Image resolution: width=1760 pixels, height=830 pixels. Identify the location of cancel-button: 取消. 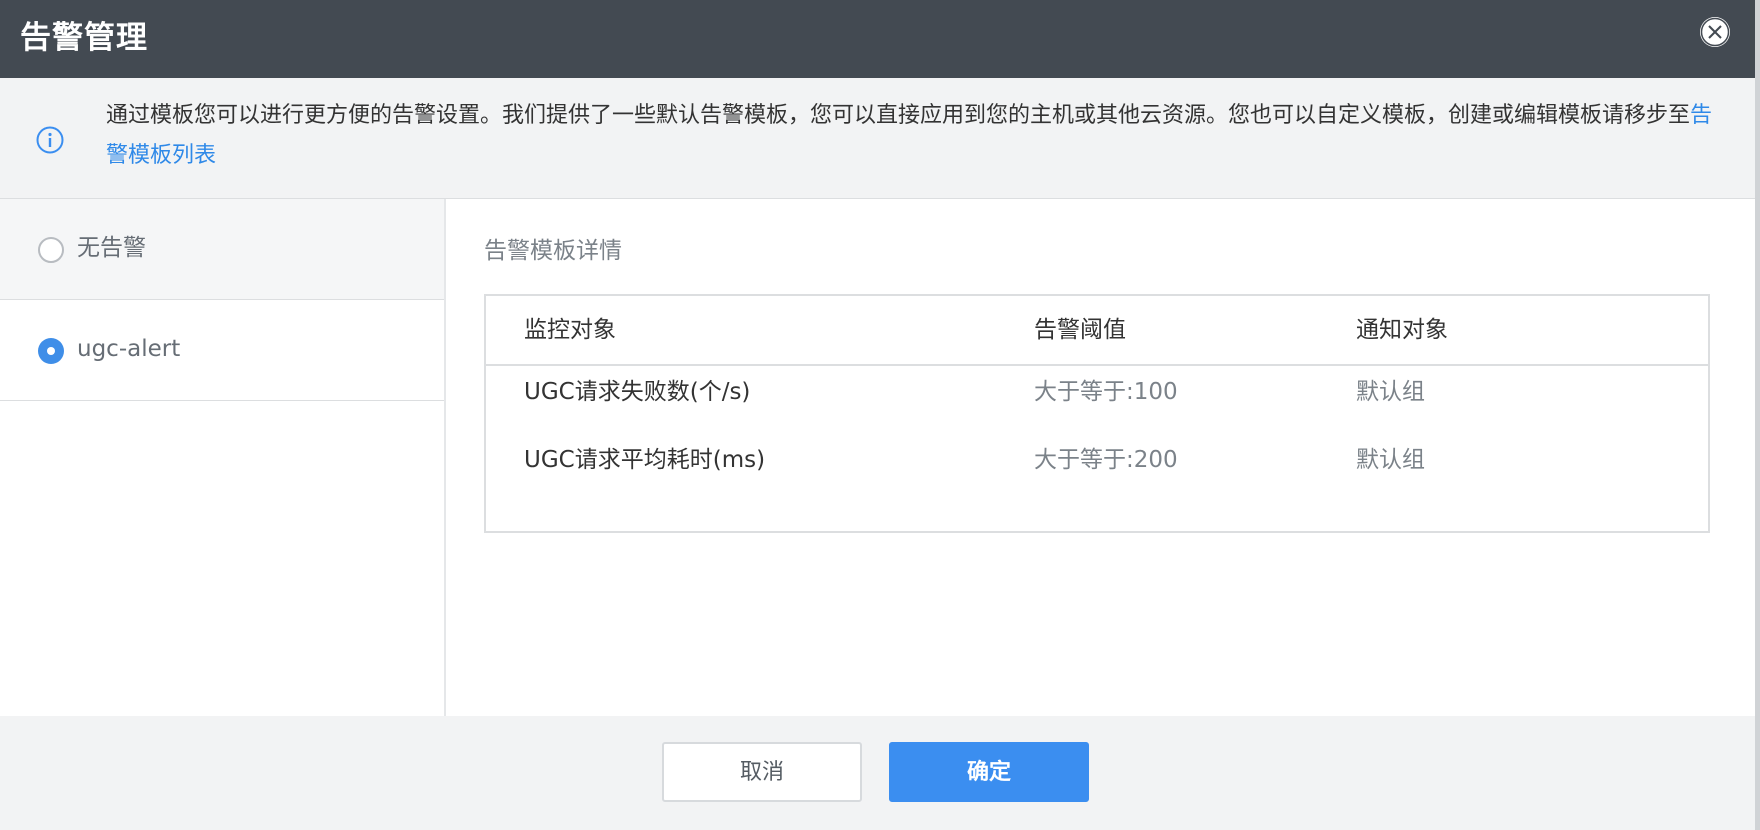
(762, 772).